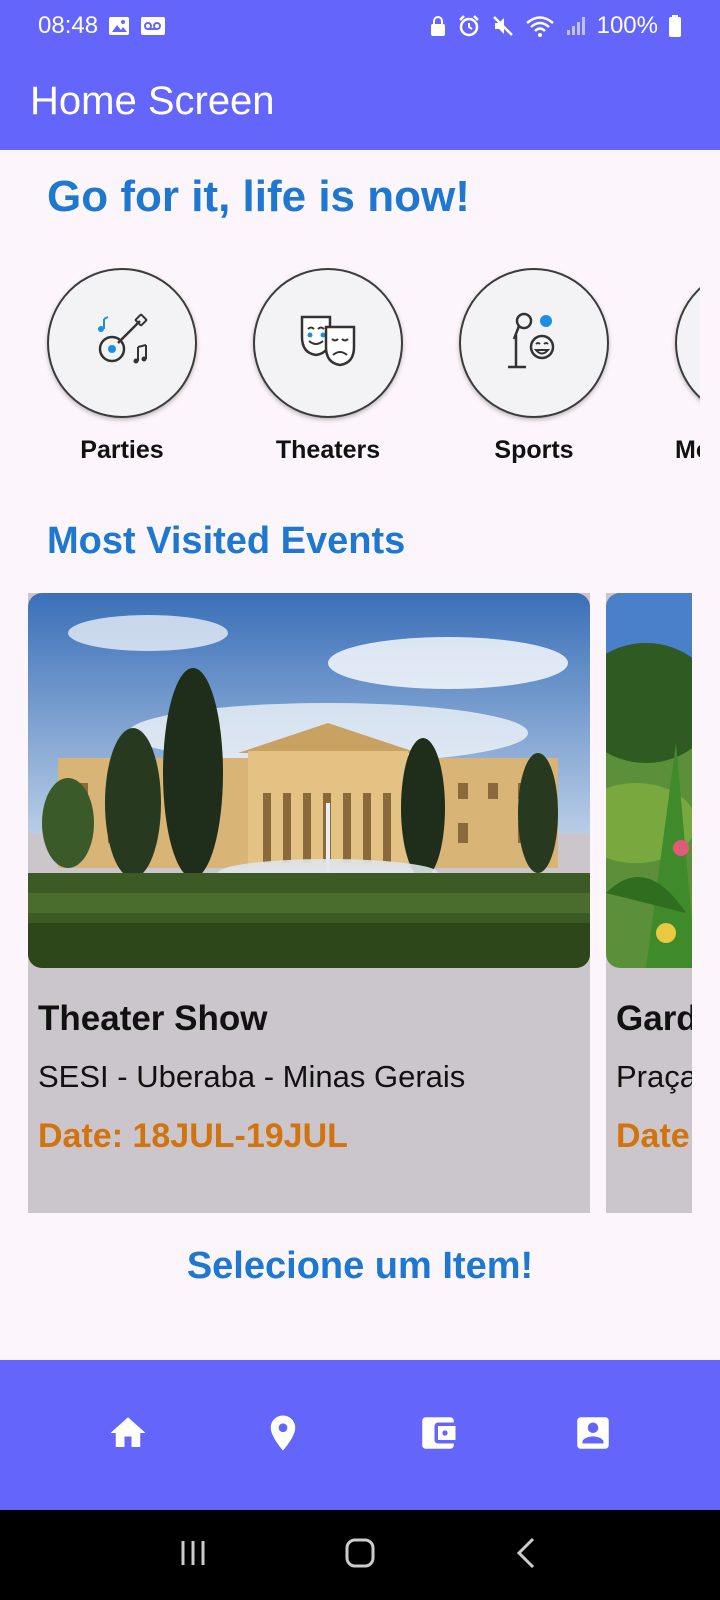 The width and height of the screenshot is (720, 1600). Describe the element at coordinates (360, 1266) in the screenshot. I see `select-item-message: Selecione um Item!` at that location.